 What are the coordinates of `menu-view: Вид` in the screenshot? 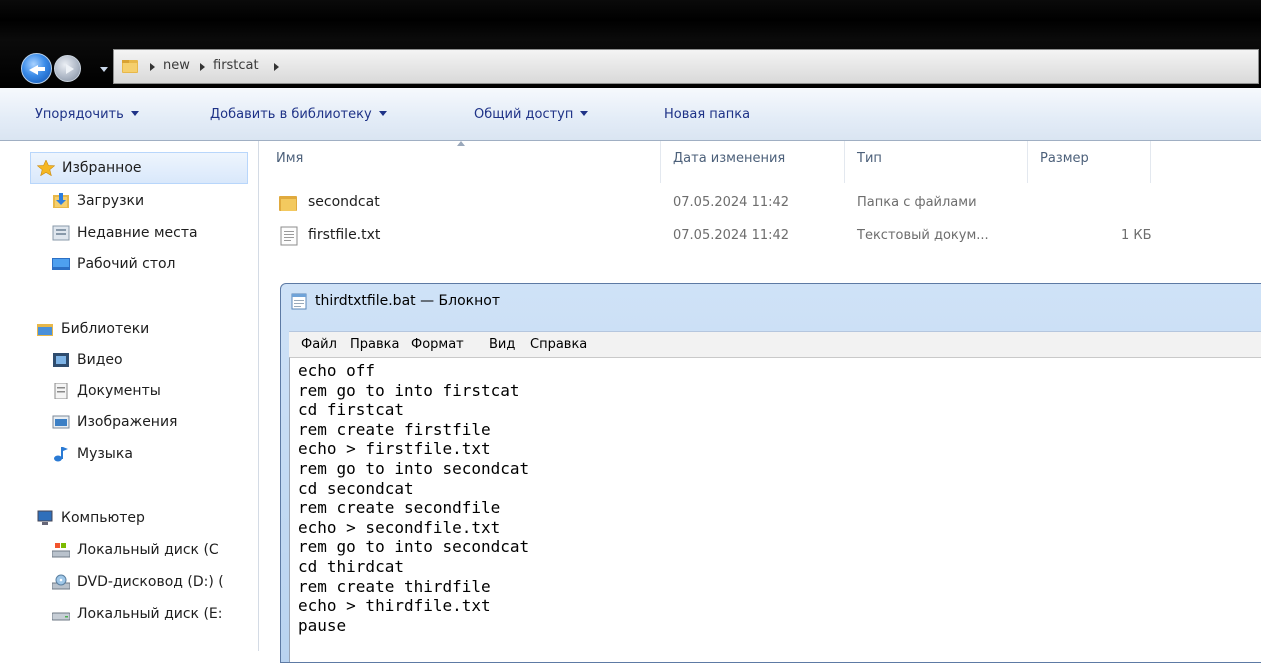 It's located at (502, 344).